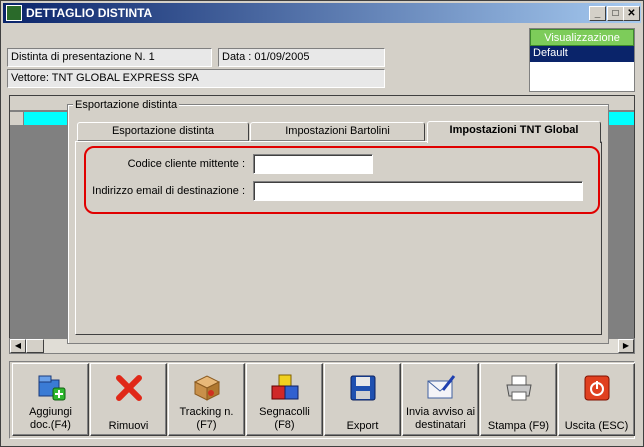 The image size is (644, 447). What do you see at coordinates (35, 346) in the screenshot?
I see `scroll-thumb` at bounding box center [35, 346].